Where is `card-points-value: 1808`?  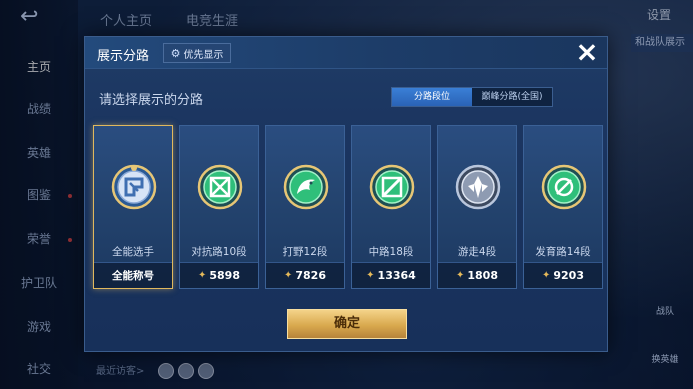 card-points-value: 1808 is located at coordinates (482, 275).